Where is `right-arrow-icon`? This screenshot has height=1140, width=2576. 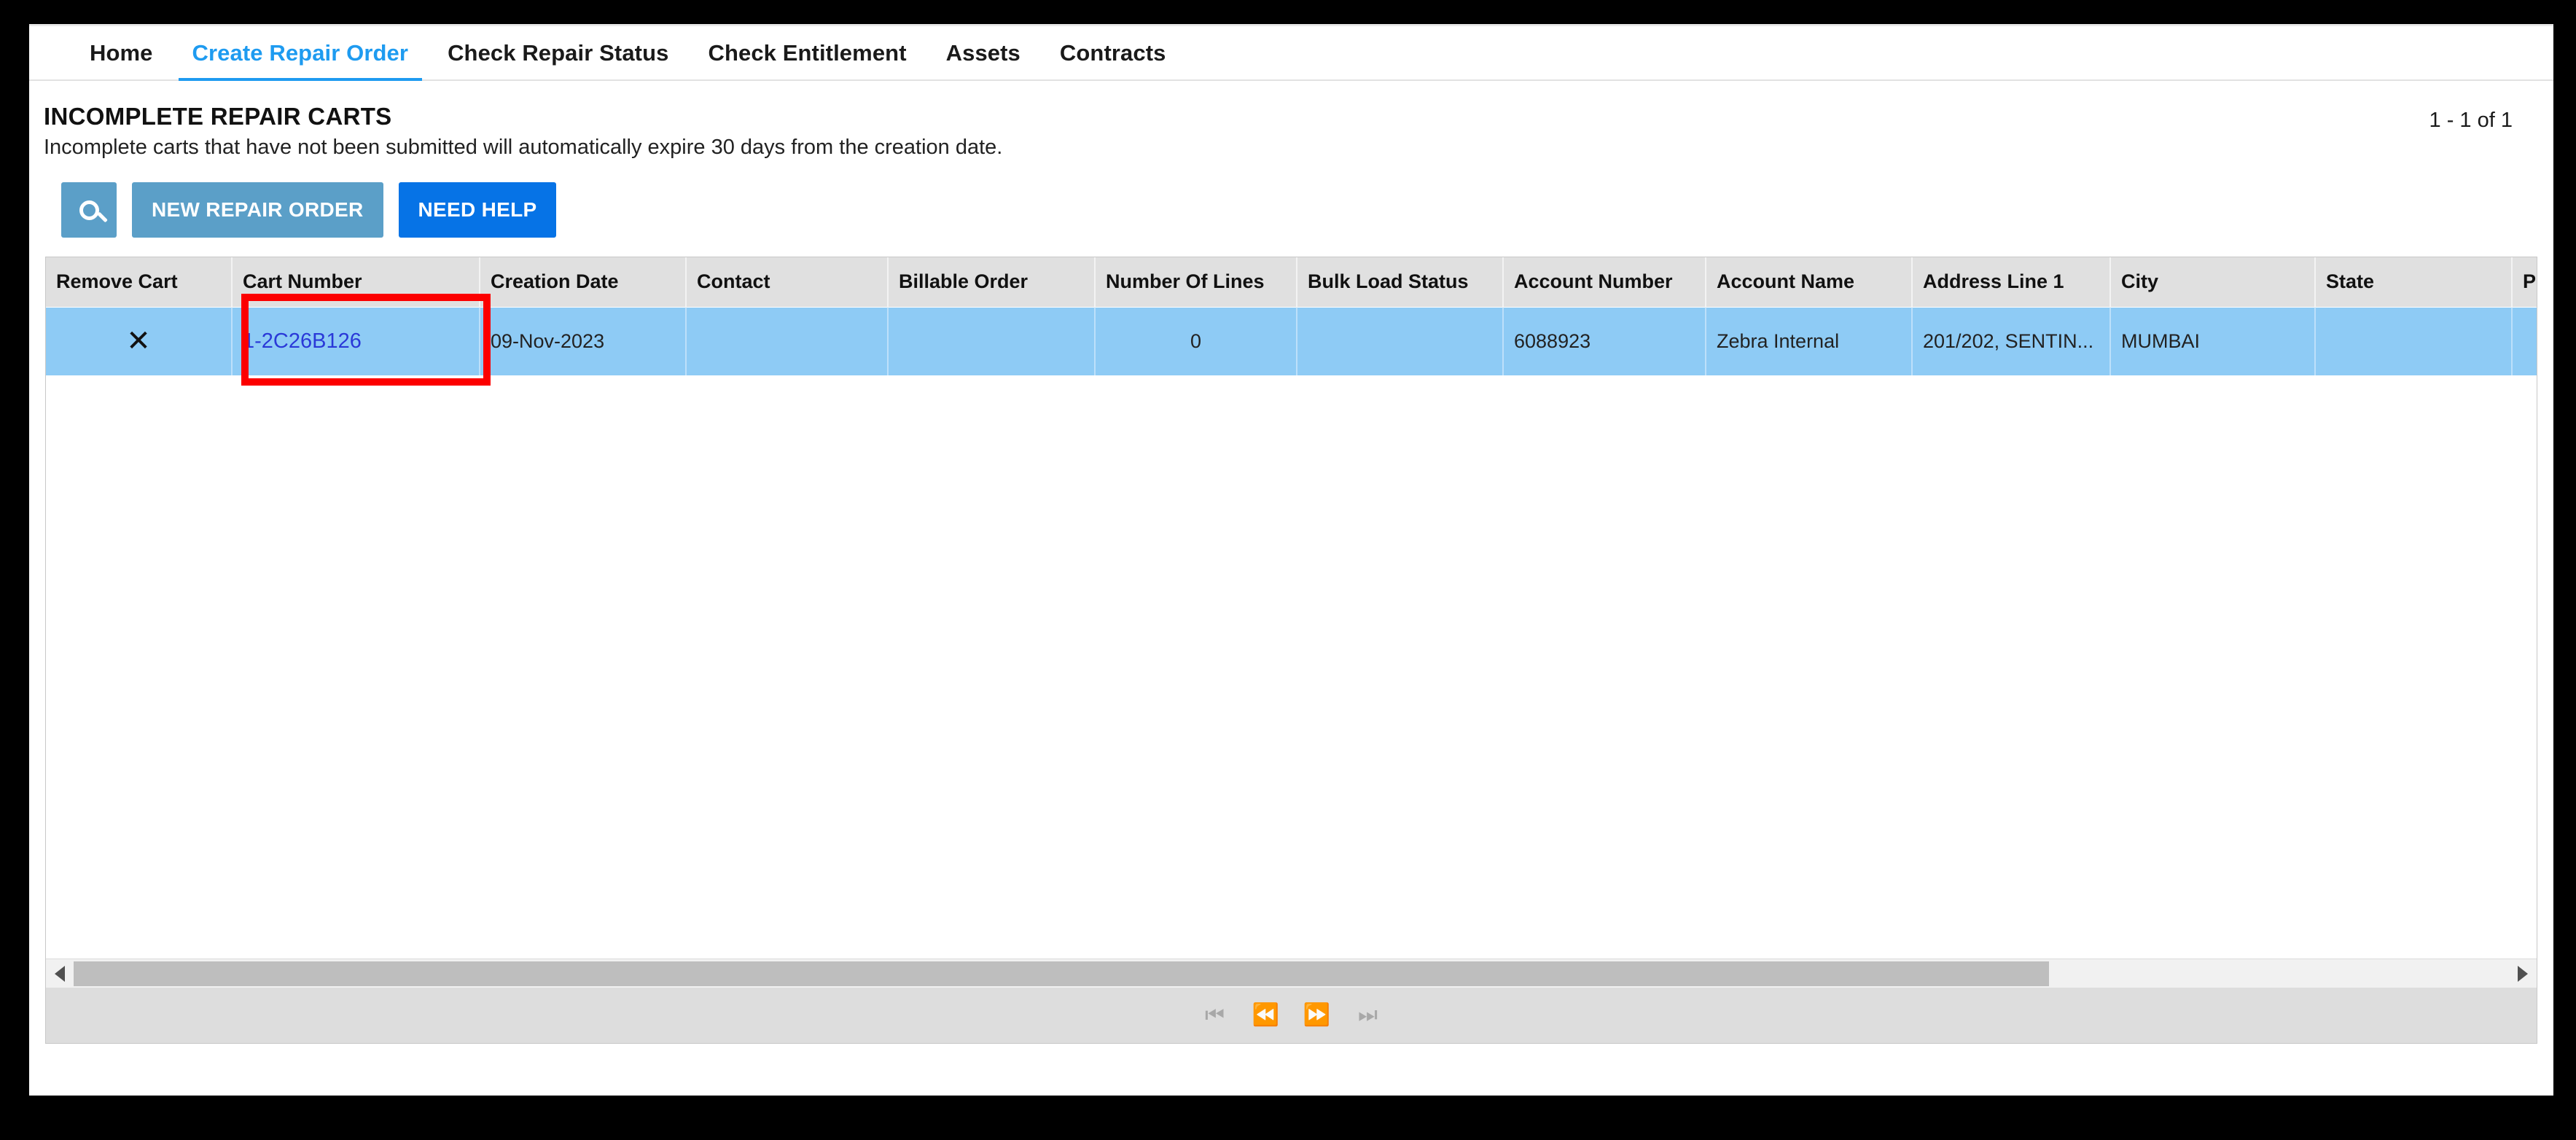 right-arrow-icon is located at coordinates (2523, 973).